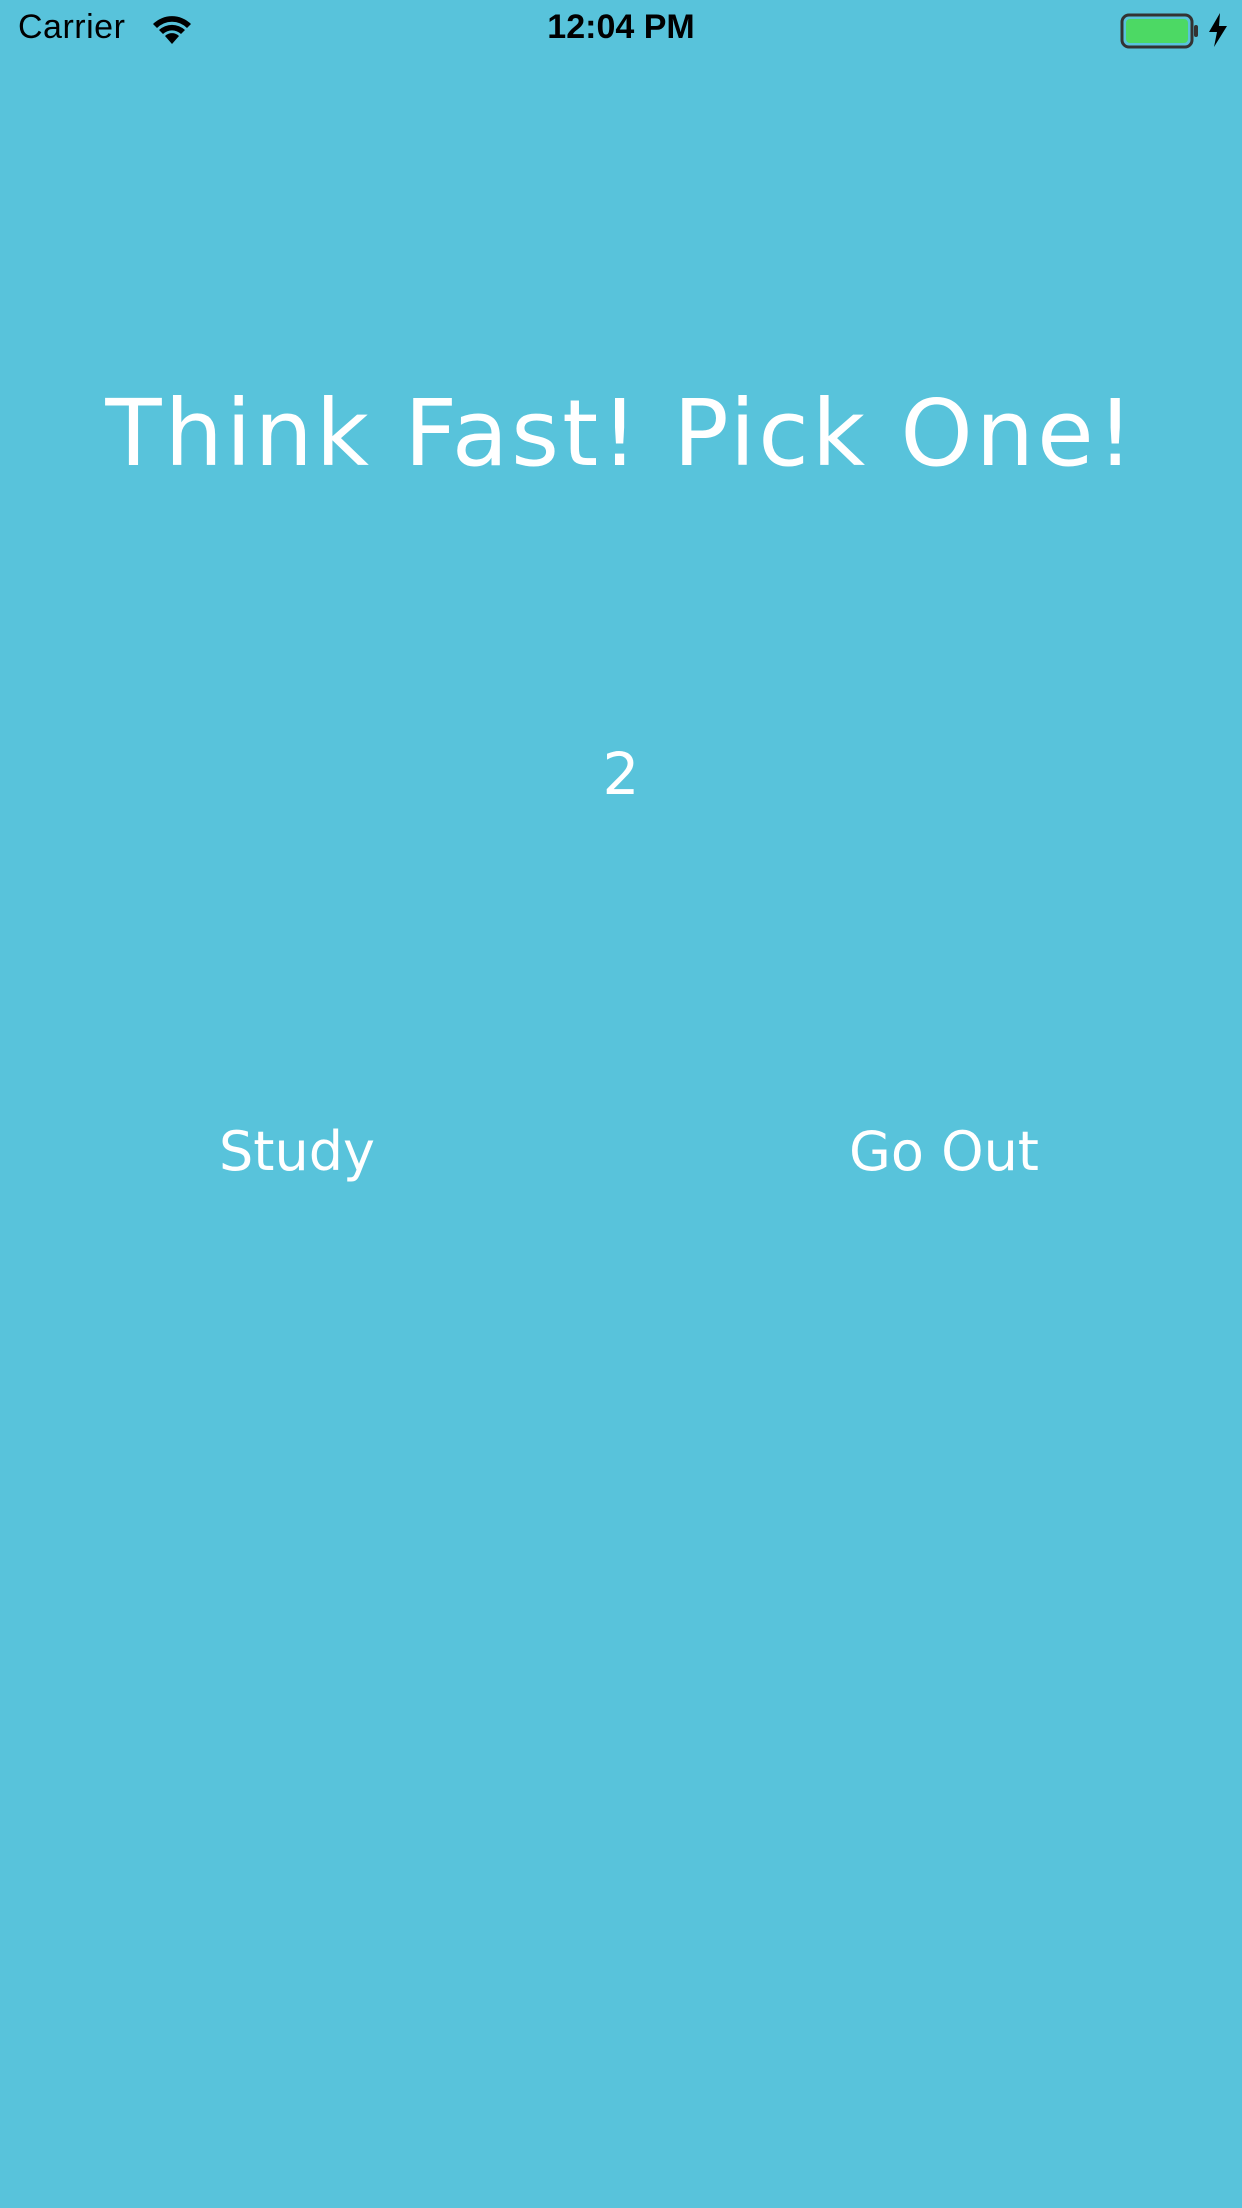 The width and height of the screenshot is (1242, 2208). I want to click on go-out-button: Go Out, so click(944, 1151).